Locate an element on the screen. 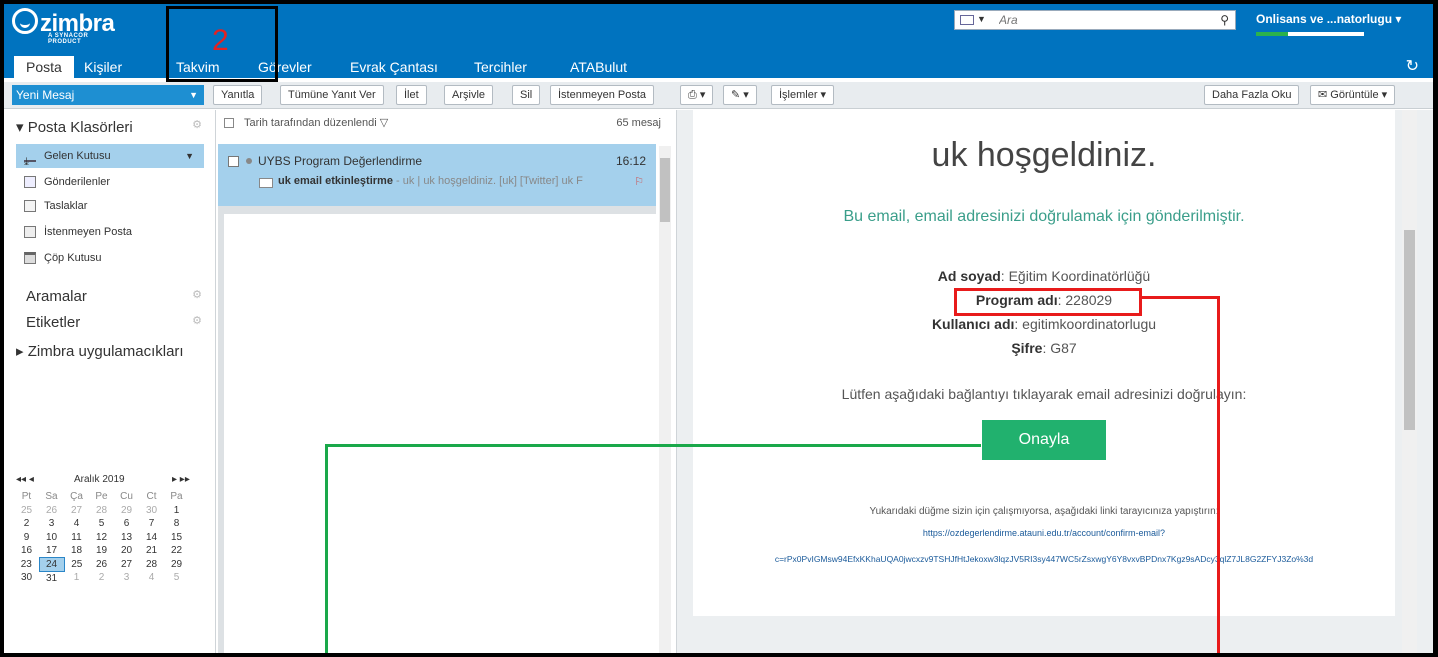 Image resolution: width=1438 pixels, height=657 pixels. read-status-dot is located at coordinates (249, 161).